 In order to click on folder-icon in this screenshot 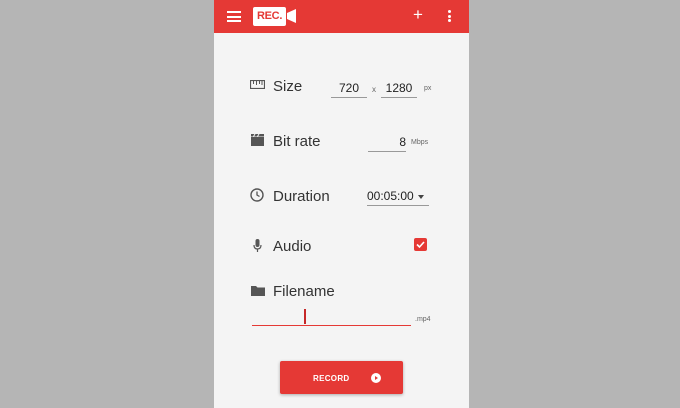, I will do `click(258, 291)`.